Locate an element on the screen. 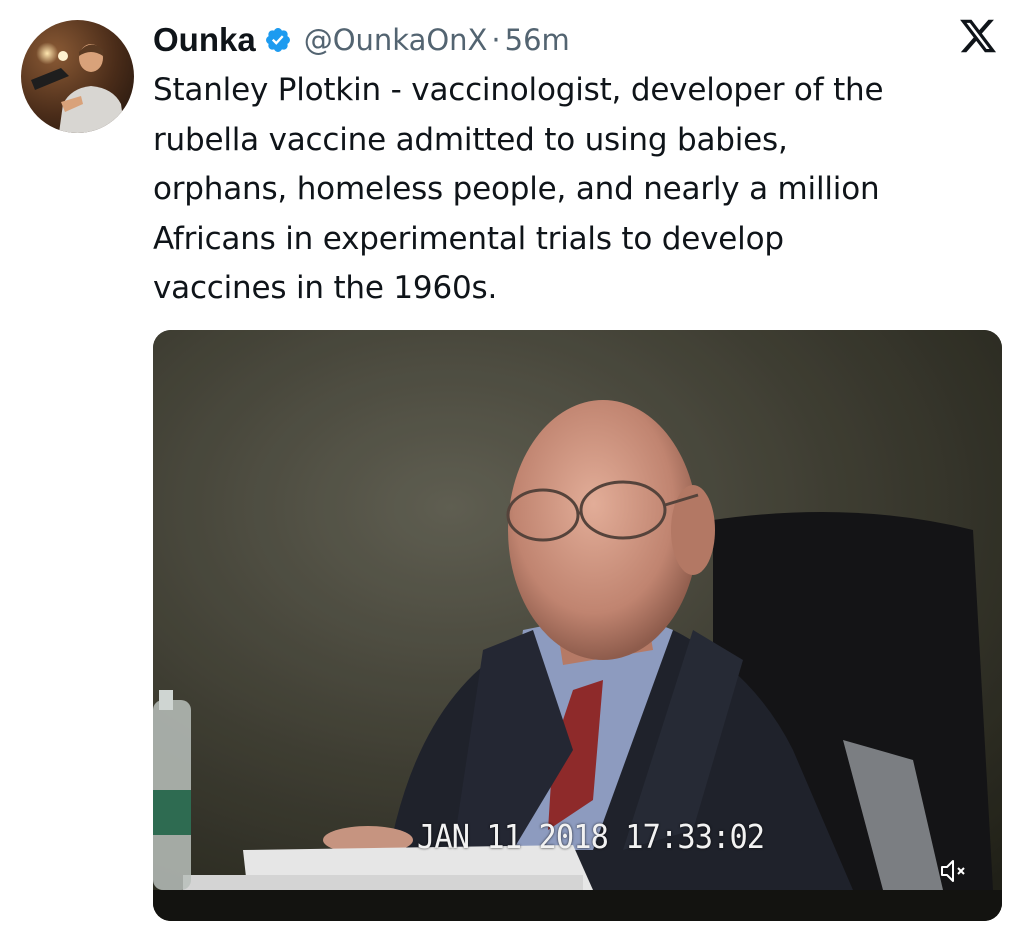 The image size is (1024, 939). mute-button is located at coordinates (954, 873).